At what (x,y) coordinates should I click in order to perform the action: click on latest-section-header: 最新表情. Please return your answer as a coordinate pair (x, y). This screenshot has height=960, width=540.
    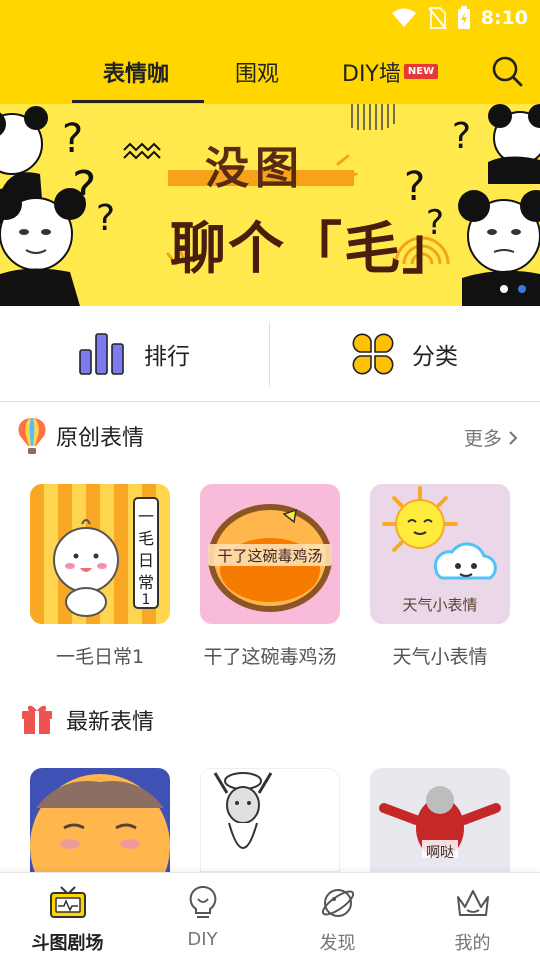
    Looking at the image, I should click on (270, 718).